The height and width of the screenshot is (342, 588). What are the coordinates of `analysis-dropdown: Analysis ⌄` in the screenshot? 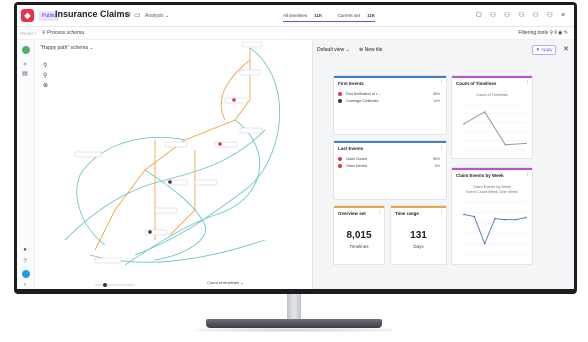 It's located at (157, 16).